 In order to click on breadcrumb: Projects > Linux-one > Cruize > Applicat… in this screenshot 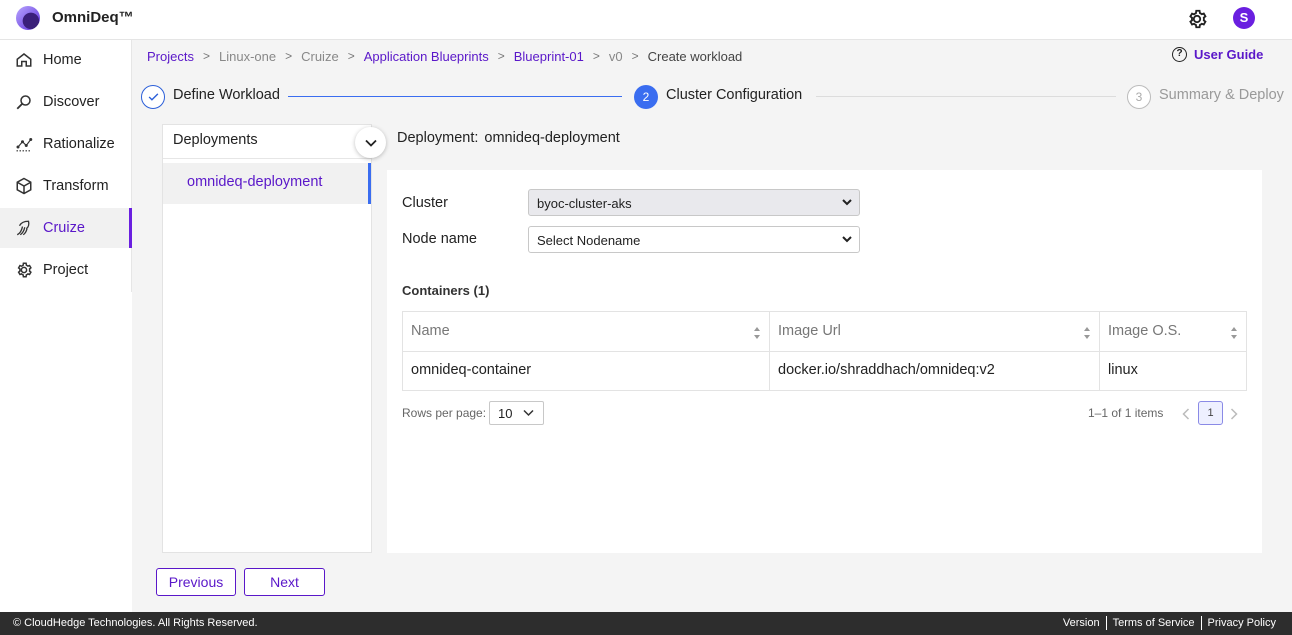, I will do `click(444, 56)`.